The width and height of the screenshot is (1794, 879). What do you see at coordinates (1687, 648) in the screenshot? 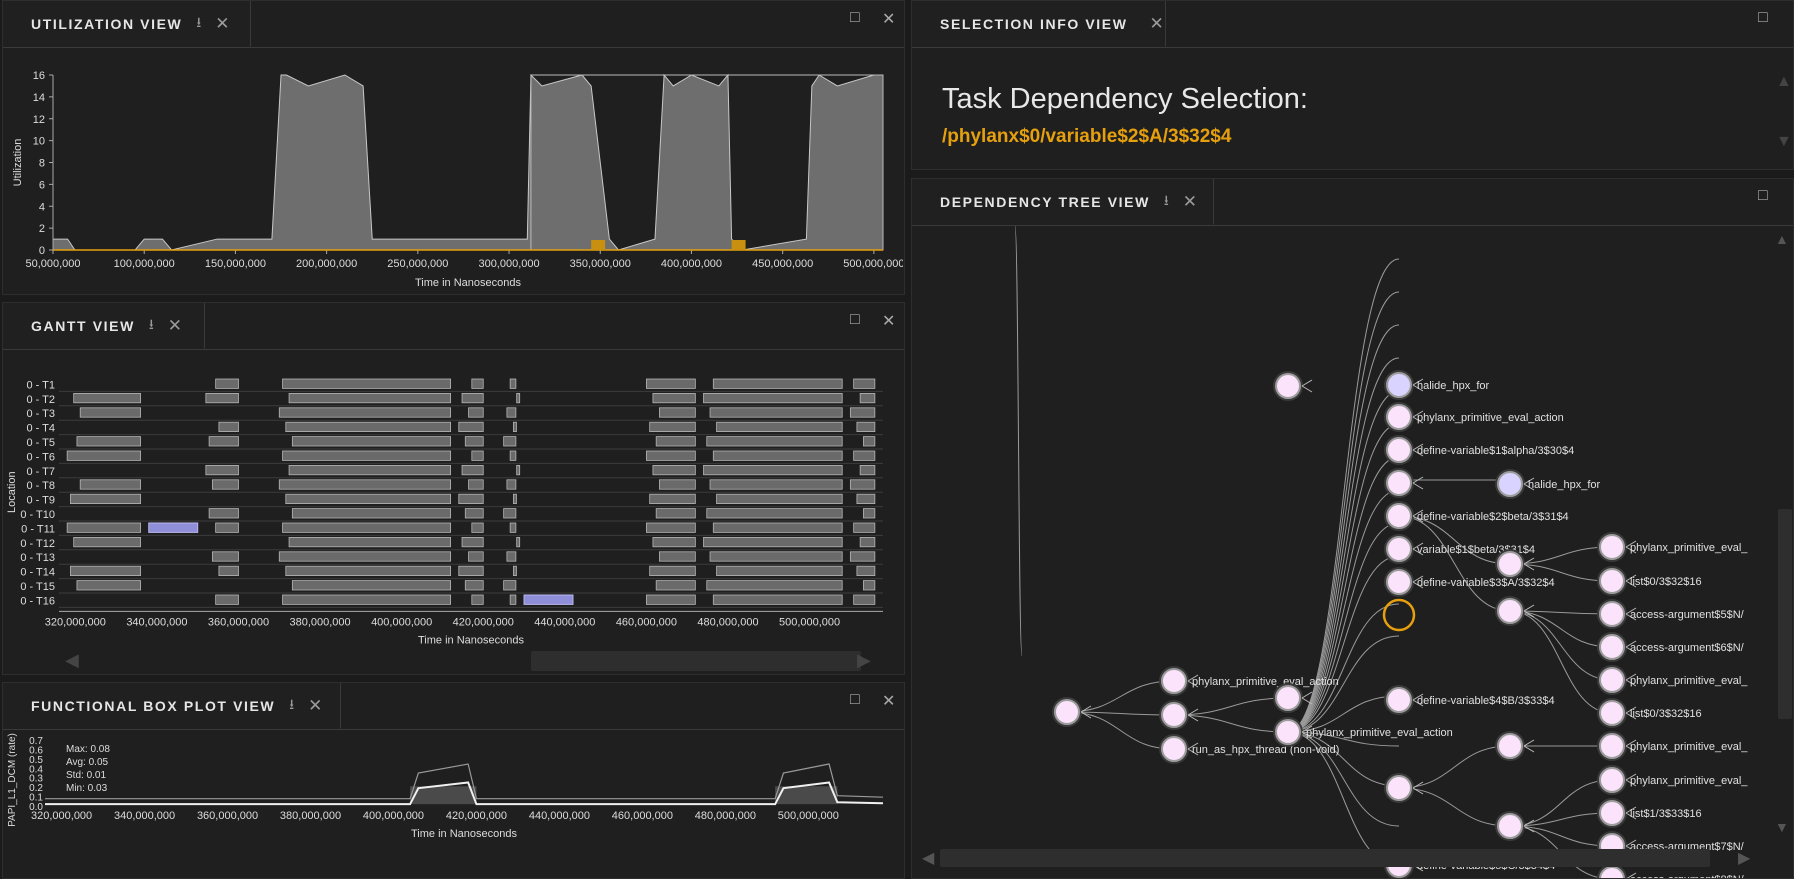
I see `tree-node-label: access-argument$6$N/` at bounding box center [1687, 648].